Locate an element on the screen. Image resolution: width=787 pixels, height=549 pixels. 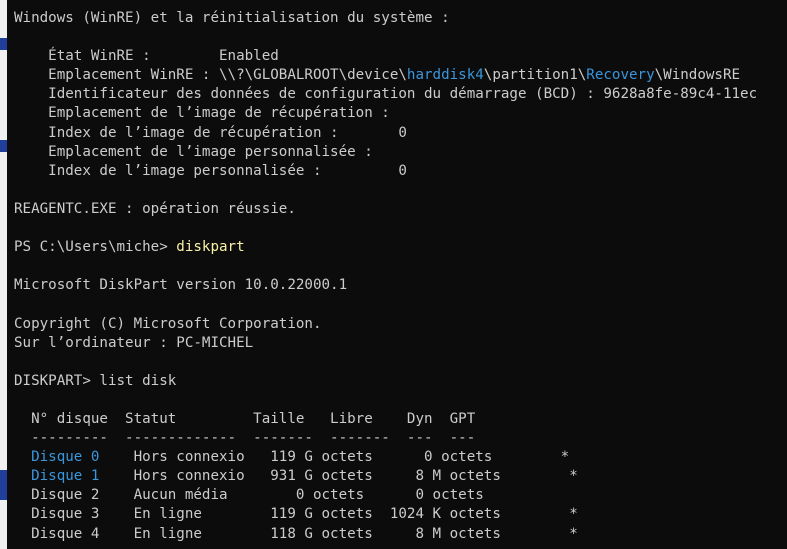
terminal-text: \partition1\ is located at coordinates (535, 75).